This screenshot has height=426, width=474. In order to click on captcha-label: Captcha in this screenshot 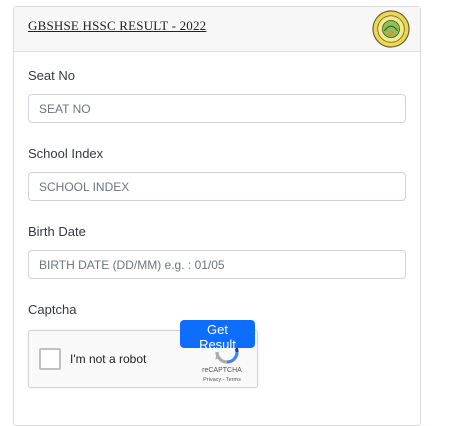, I will do `click(52, 309)`.